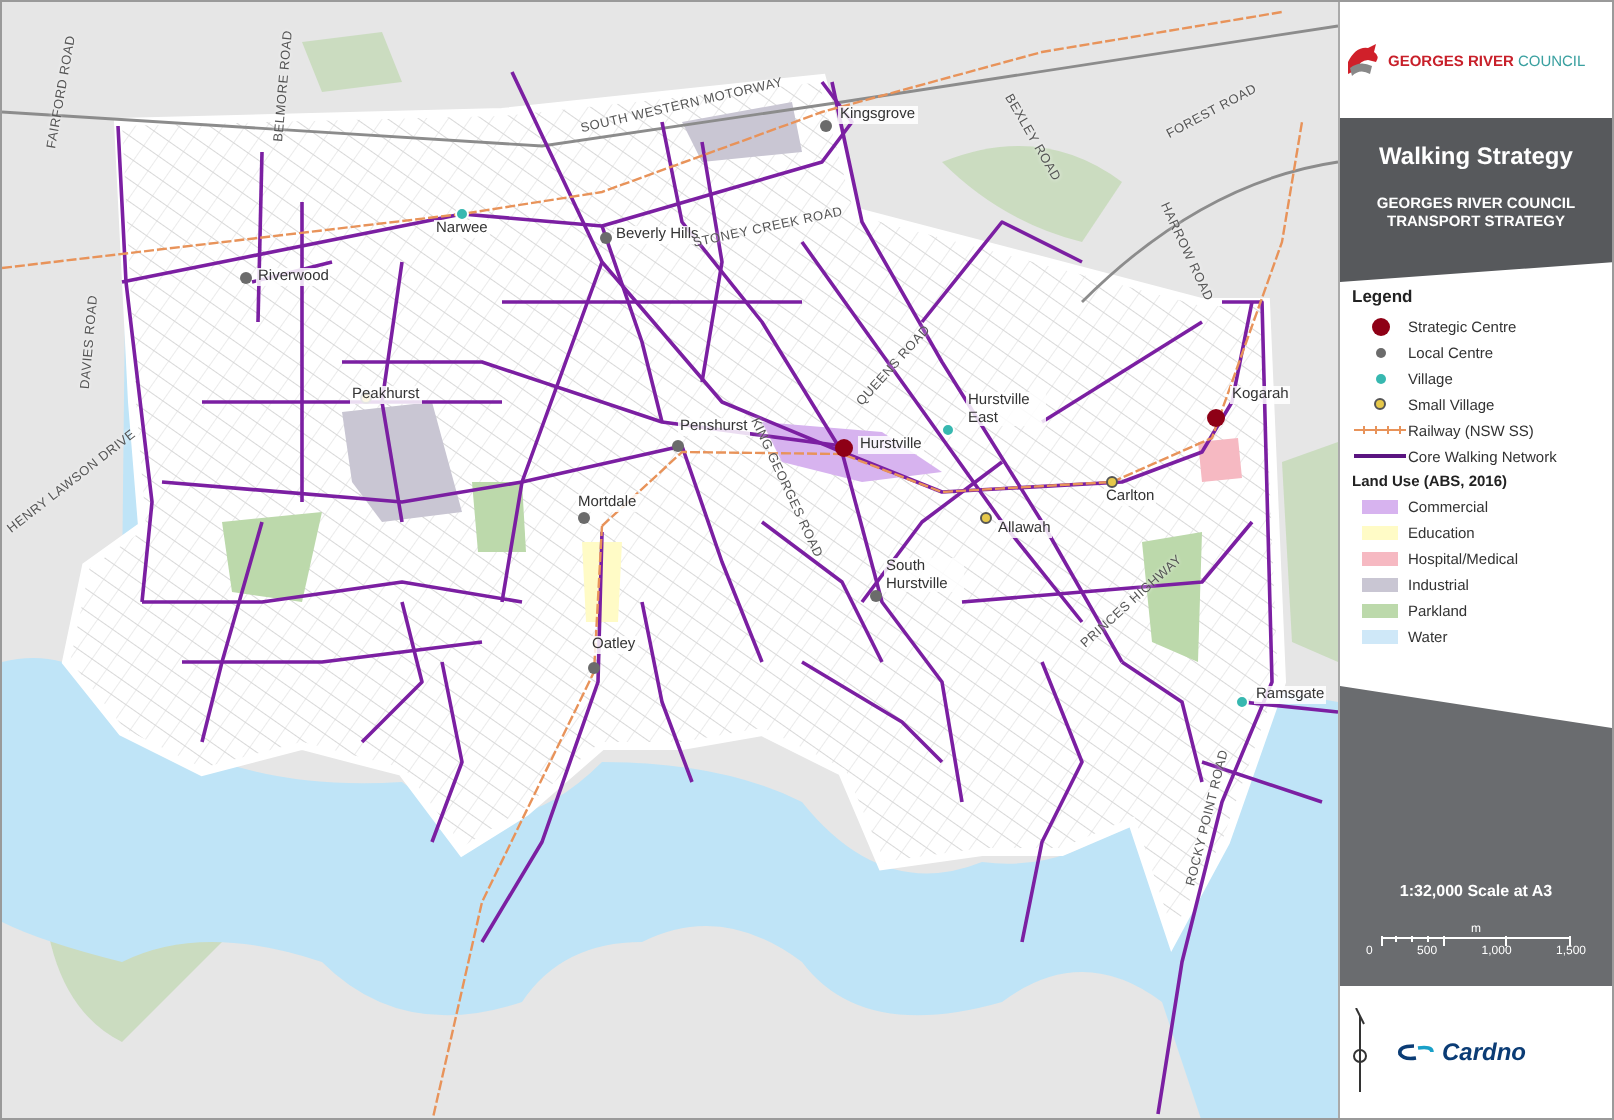 The height and width of the screenshot is (1120, 1614). Describe the element at coordinates (1360, 1052) in the screenshot. I see `north-arrow-icon` at that location.